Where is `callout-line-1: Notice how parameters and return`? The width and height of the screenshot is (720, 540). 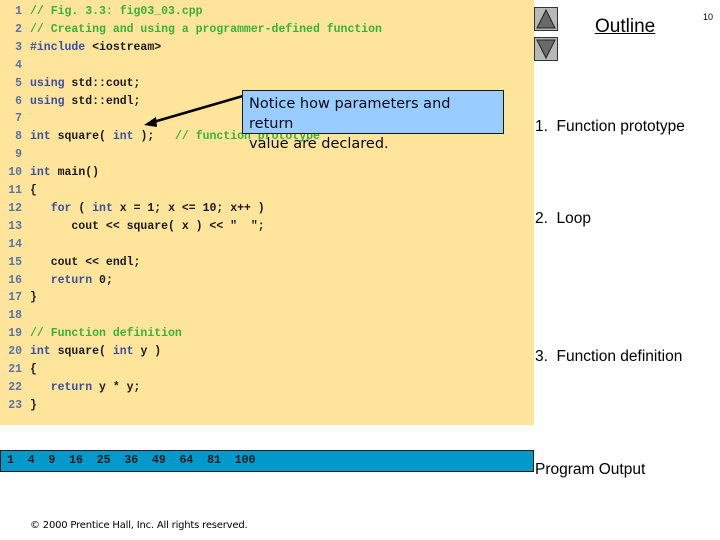
callout-line-1: Notice how parameters and return is located at coordinates (350, 114).